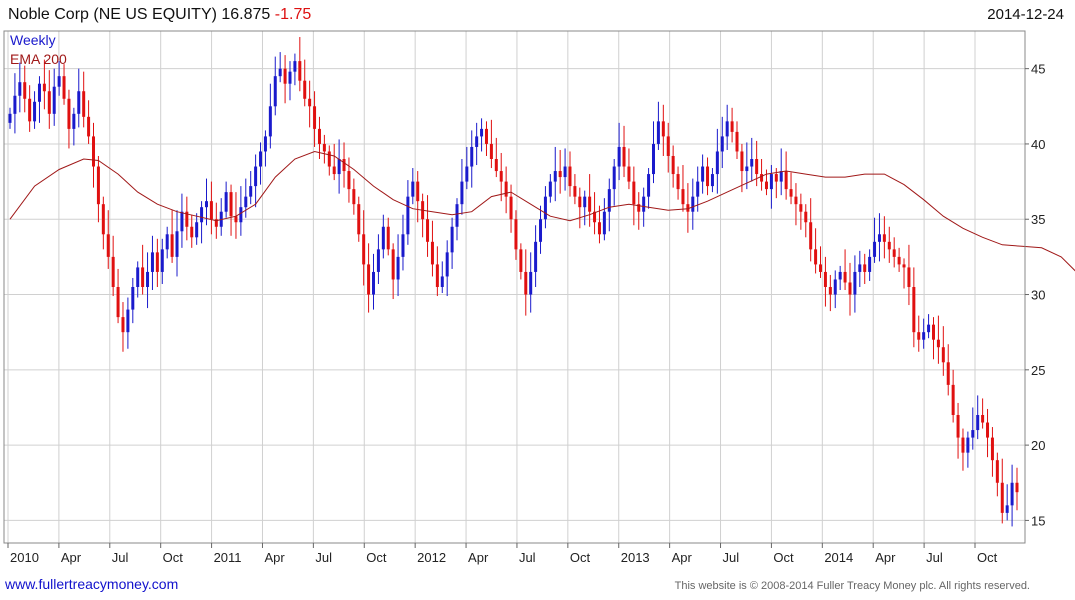 This screenshot has width=1075, height=600. Describe the element at coordinates (1038, 69) in the screenshot. I see `y-tick-label: 45` at that location.